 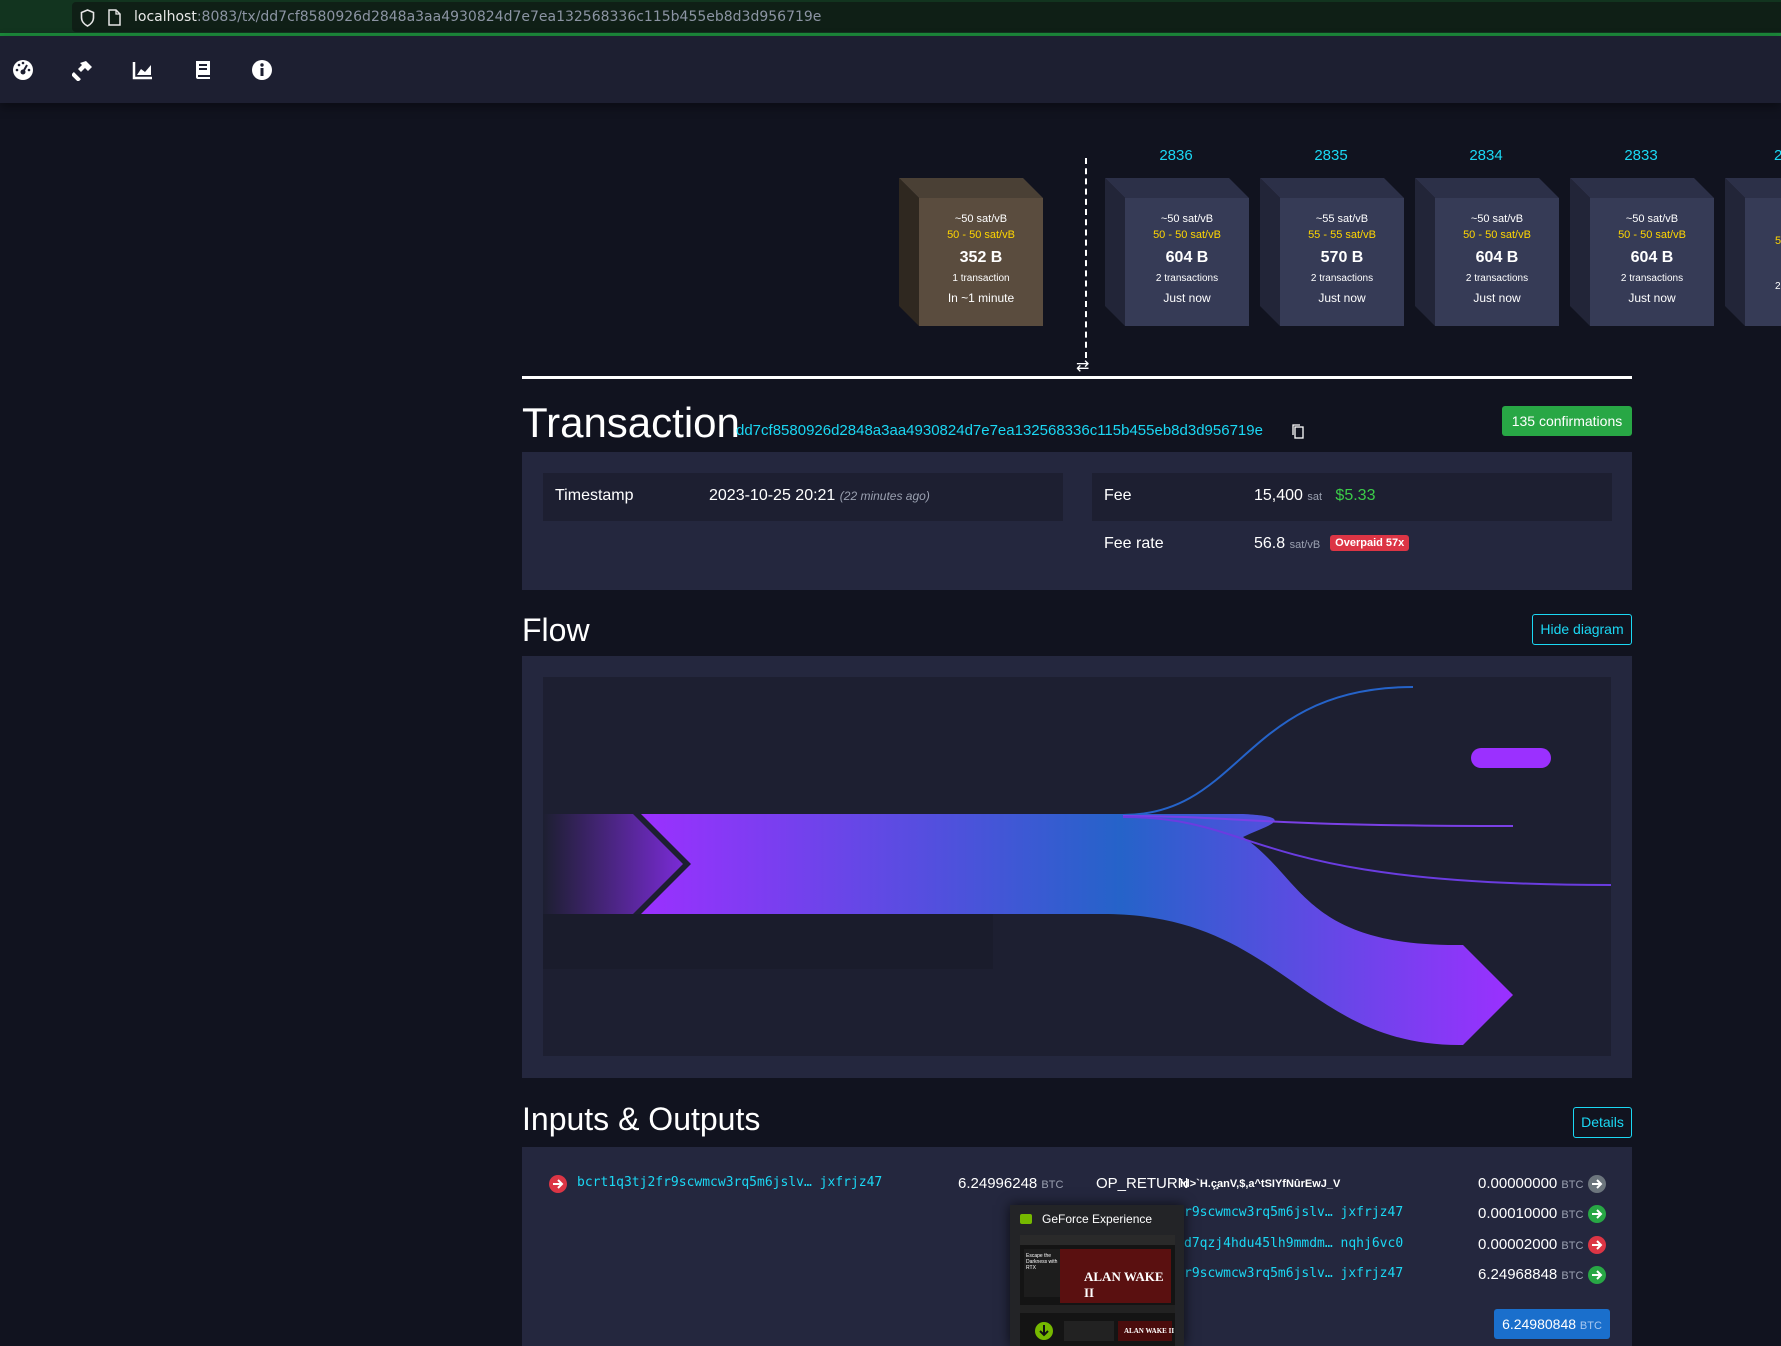 What do you see at coordinates (1539, 1324) in the screenshot?
I see `total-amount-value: 6.24980848` at bounding box center [1539, 1324].